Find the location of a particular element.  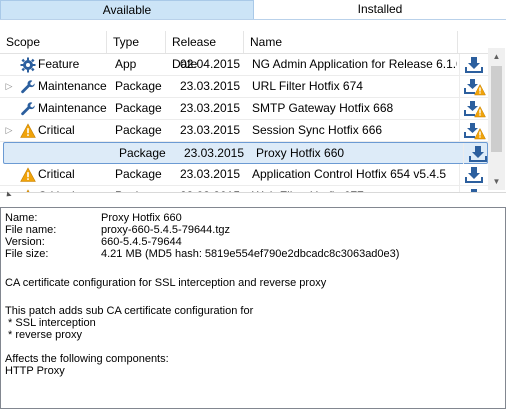

name-cell: NG Admin Application for Release 6.1.0 is located at coordinates (354, 64).